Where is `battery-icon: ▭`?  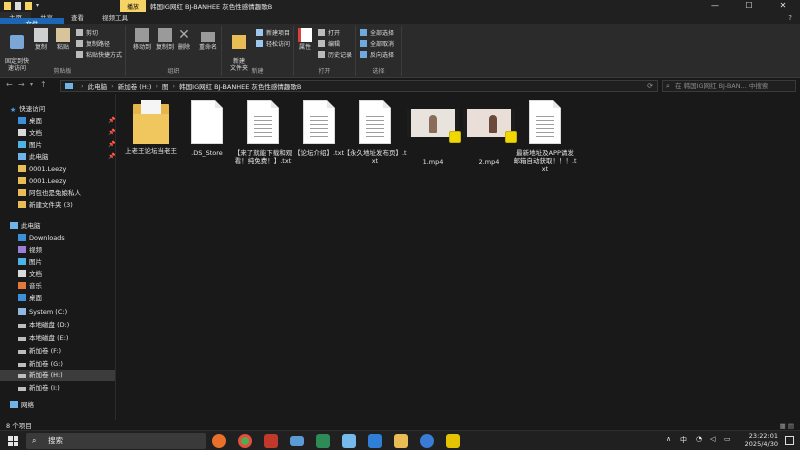
battery-icon: ▭ is located at coordinates (727, 439).